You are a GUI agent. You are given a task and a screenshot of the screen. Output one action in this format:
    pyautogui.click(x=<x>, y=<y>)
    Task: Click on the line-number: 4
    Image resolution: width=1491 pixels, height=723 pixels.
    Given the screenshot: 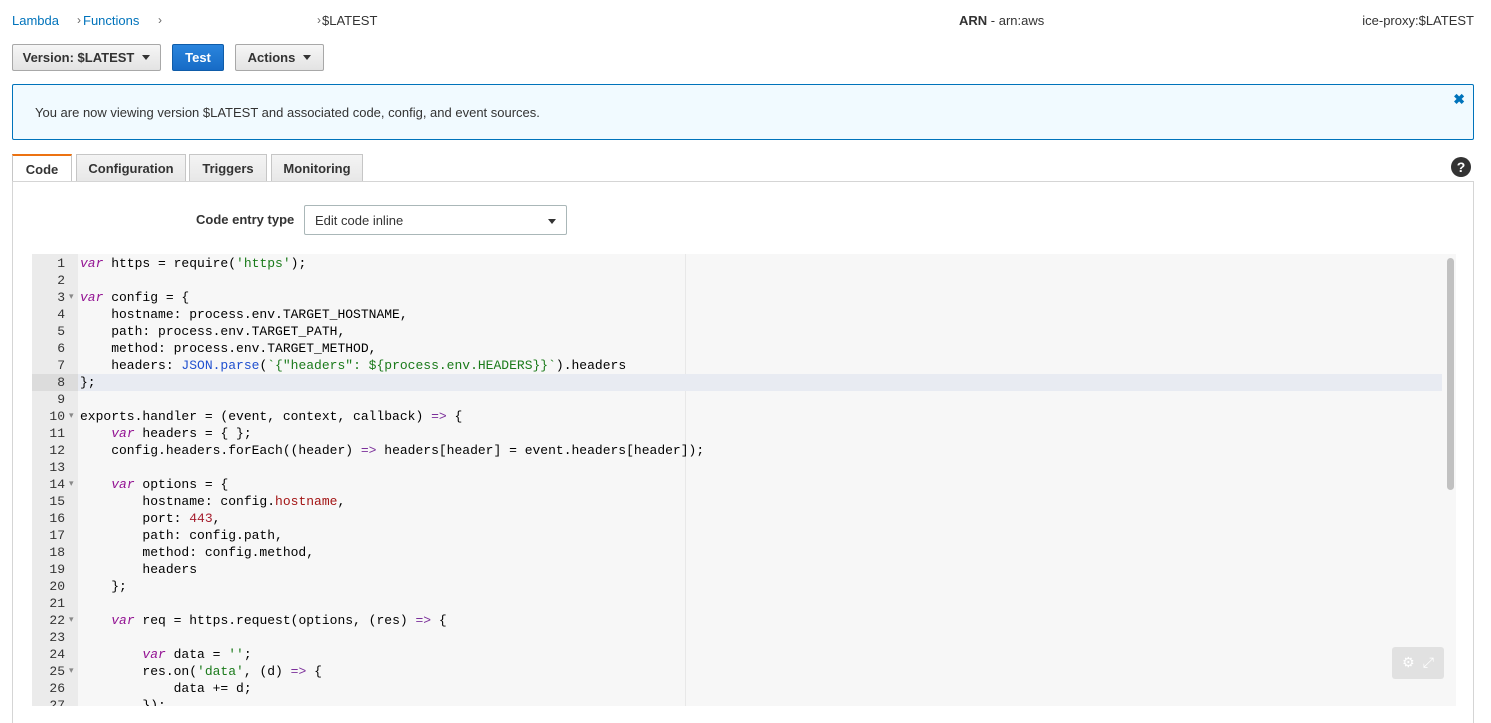 What is the action you would take?
    pyautogui.click(x=61, y=314)
    